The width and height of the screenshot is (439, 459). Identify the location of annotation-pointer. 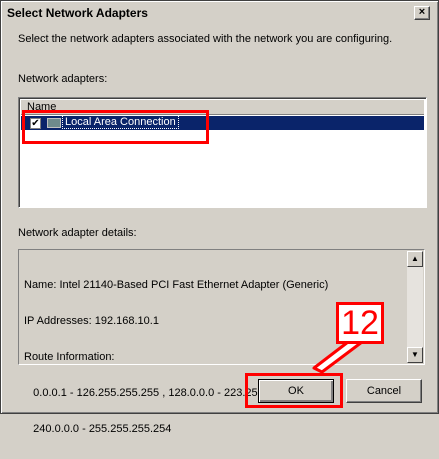
(338, 357).